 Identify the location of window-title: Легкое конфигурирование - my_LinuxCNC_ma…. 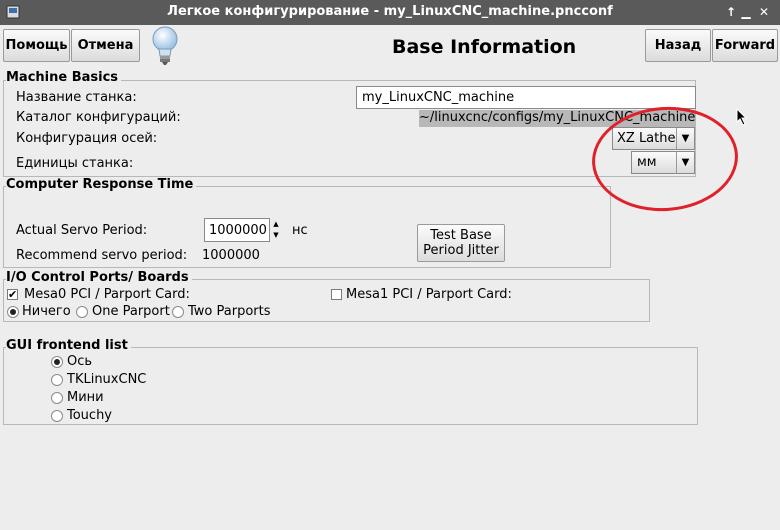
(390, 11).